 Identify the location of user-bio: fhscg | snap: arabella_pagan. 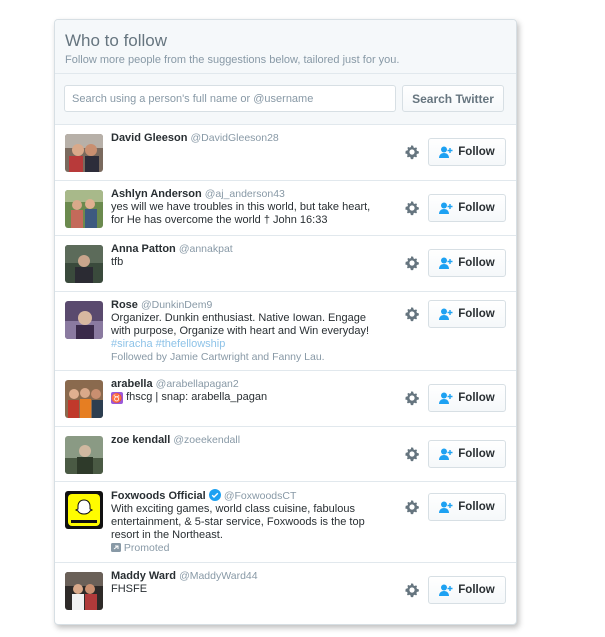
(197, 397).